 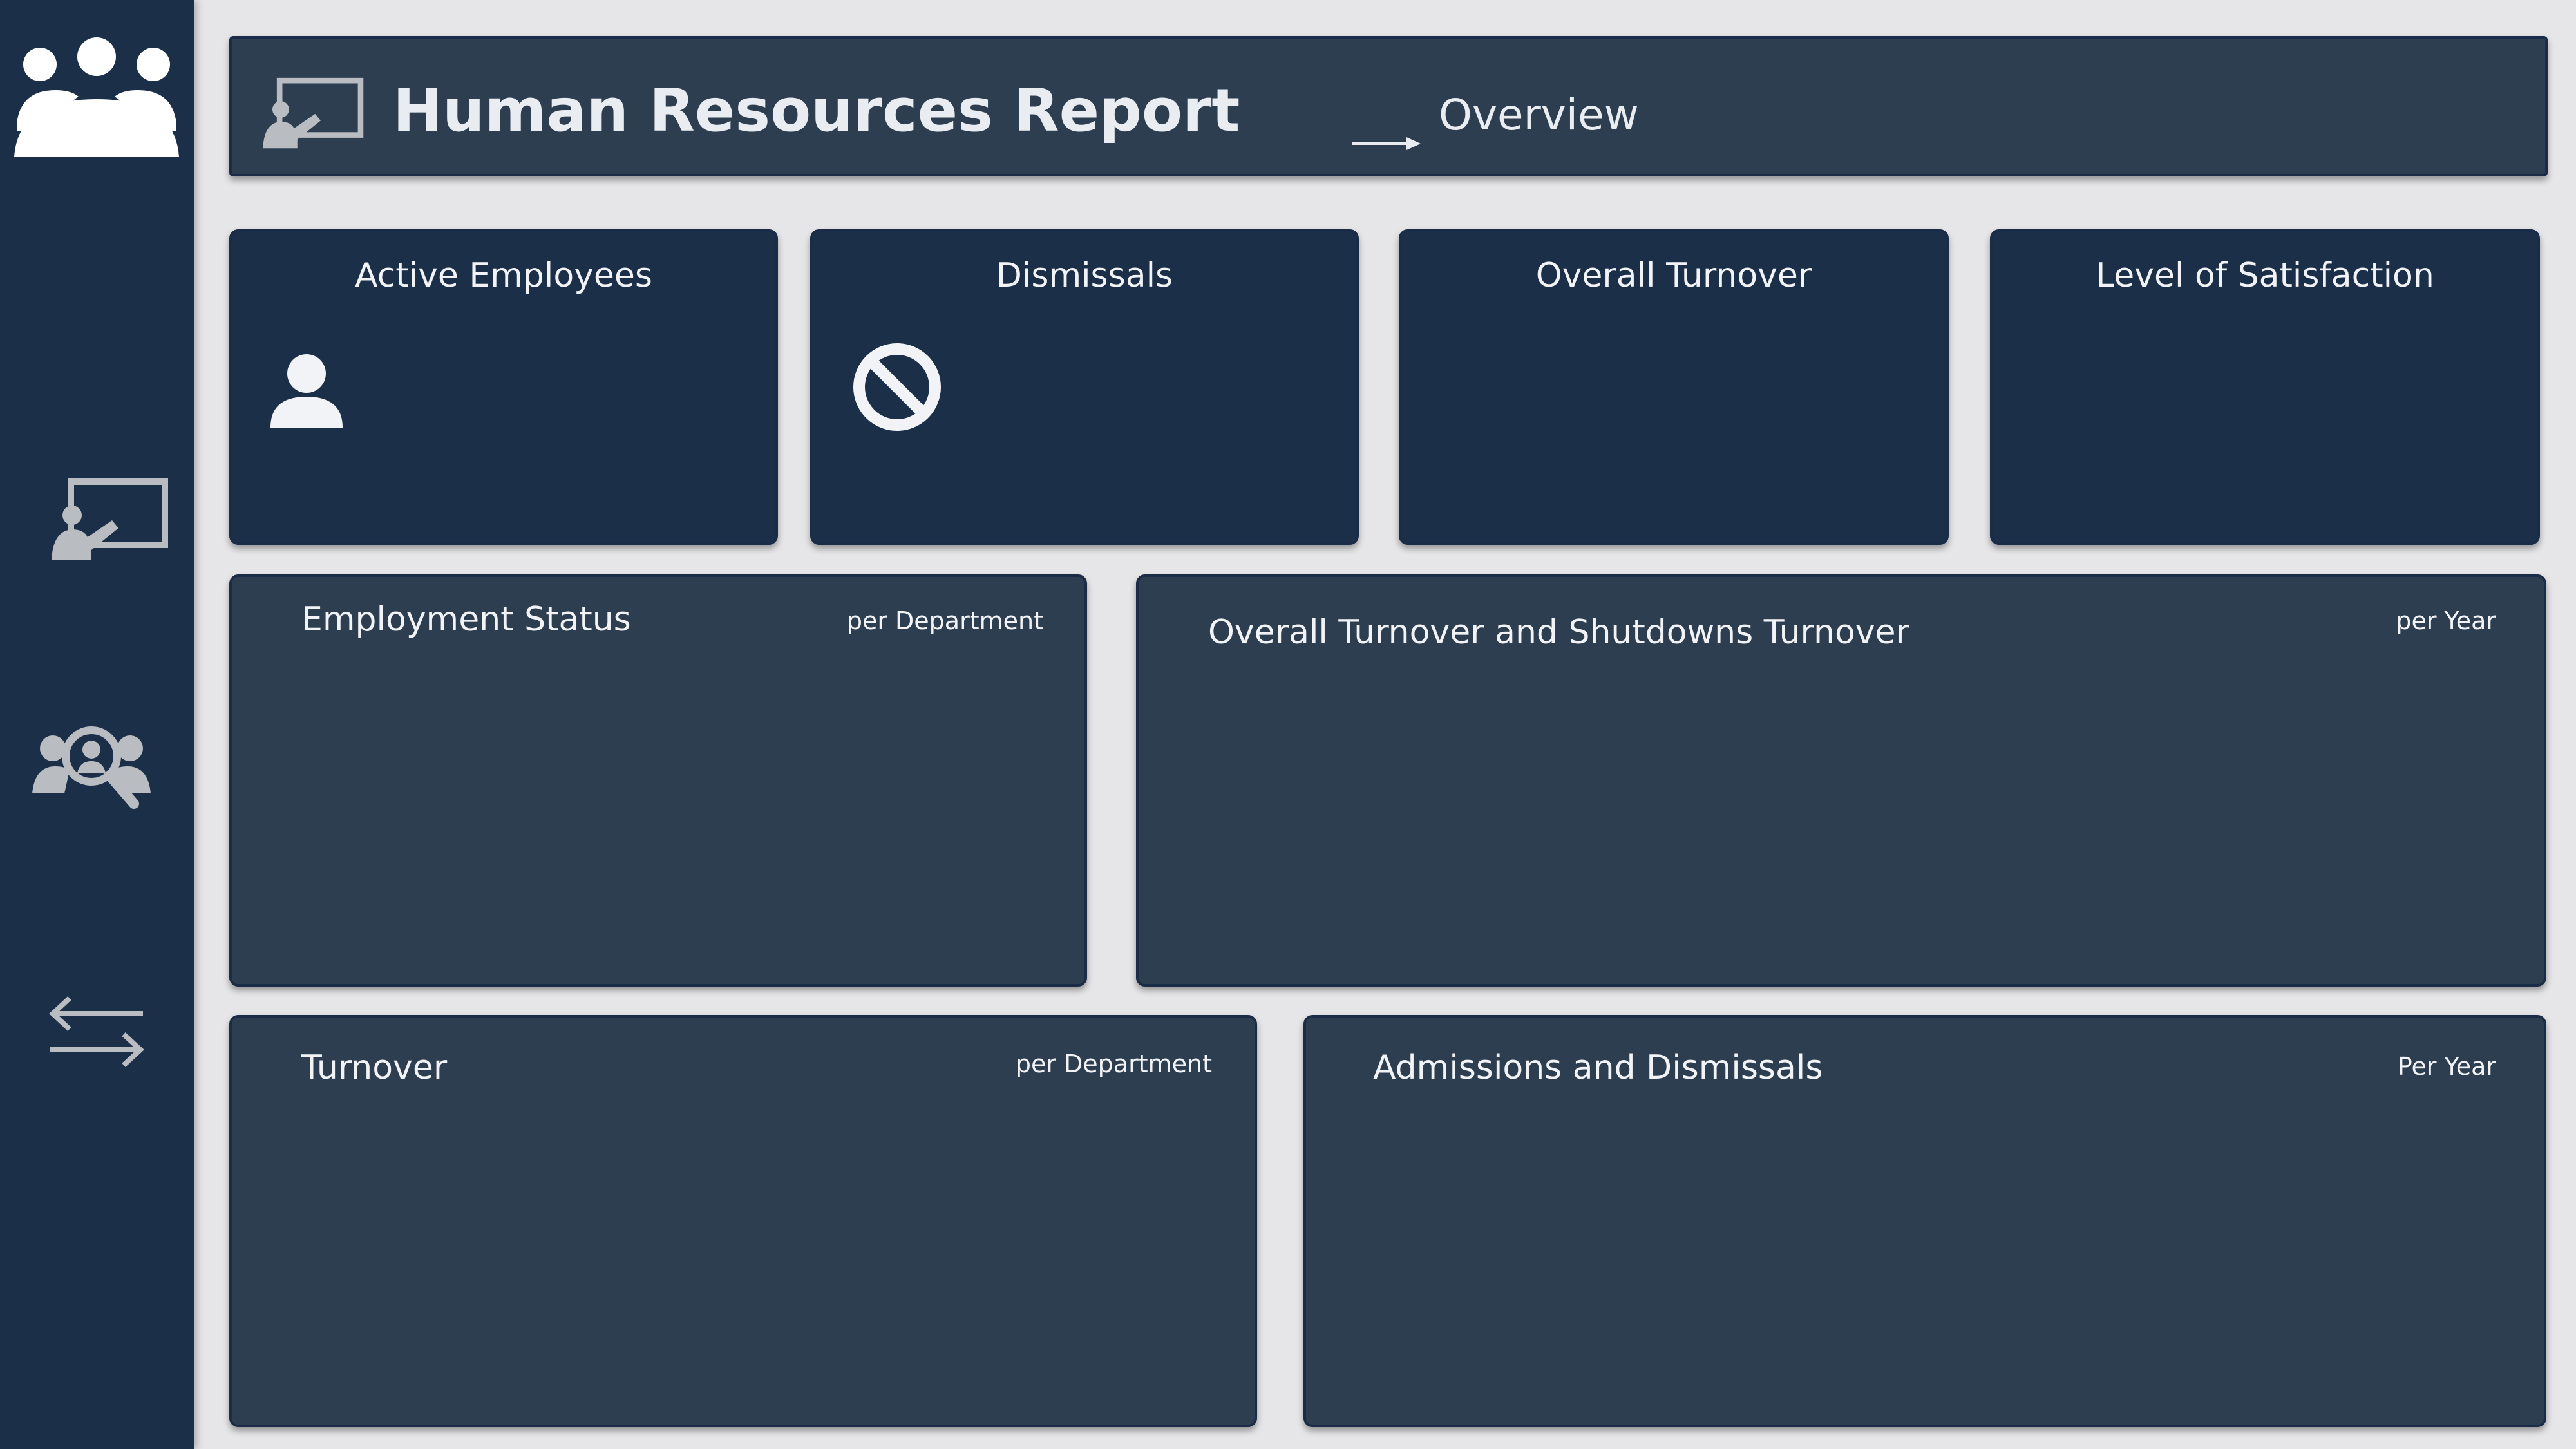 I want to click on switch-arrows-icon, so click(x=96, y=1031).